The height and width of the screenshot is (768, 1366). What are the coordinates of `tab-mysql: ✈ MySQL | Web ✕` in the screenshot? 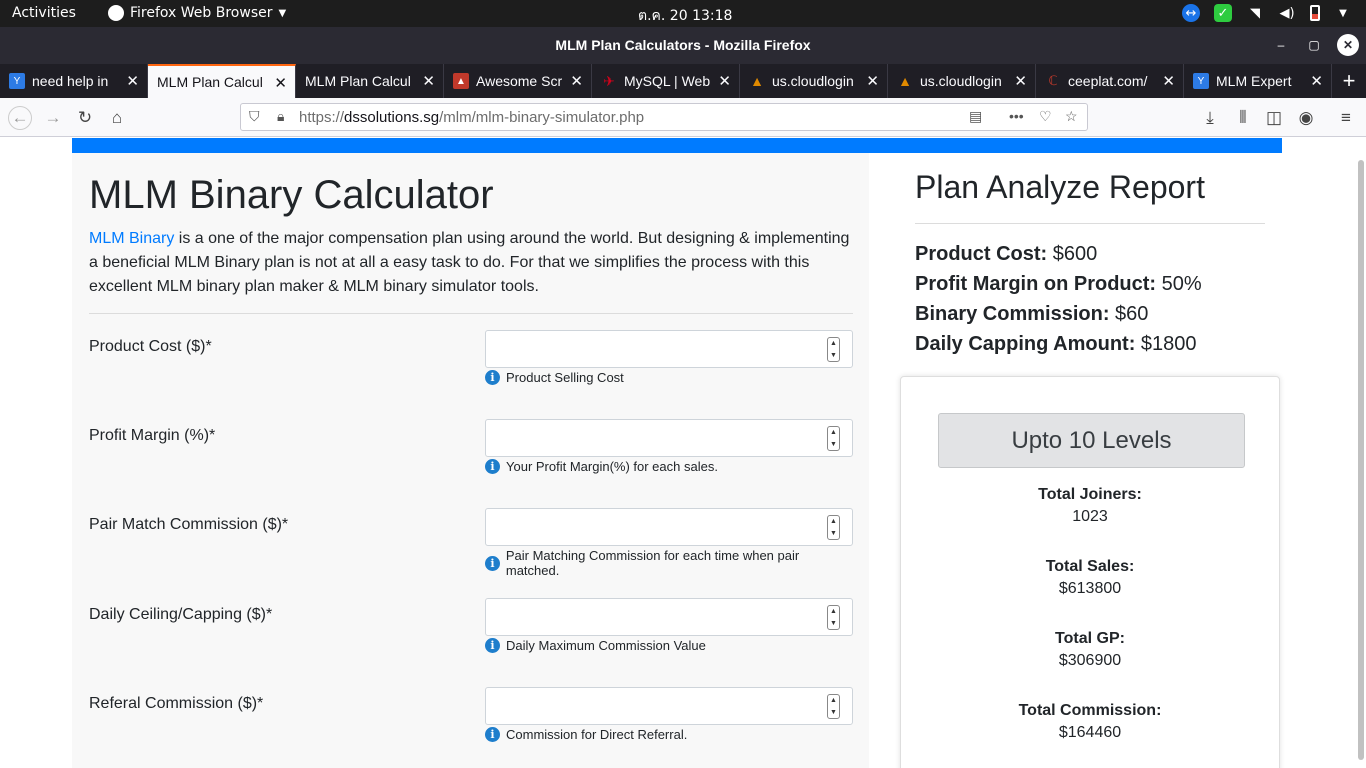 It's located at (666, 81).